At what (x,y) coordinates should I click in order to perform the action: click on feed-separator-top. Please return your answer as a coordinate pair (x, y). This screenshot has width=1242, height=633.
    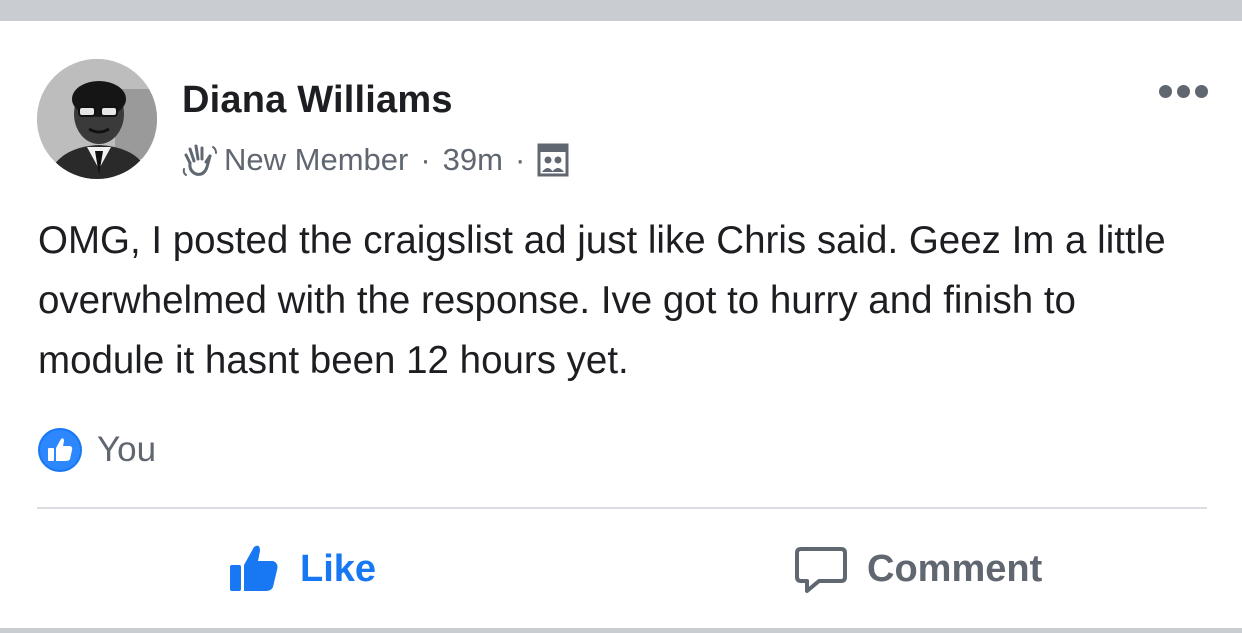
    Looking at the image, I should click on (621, 10).